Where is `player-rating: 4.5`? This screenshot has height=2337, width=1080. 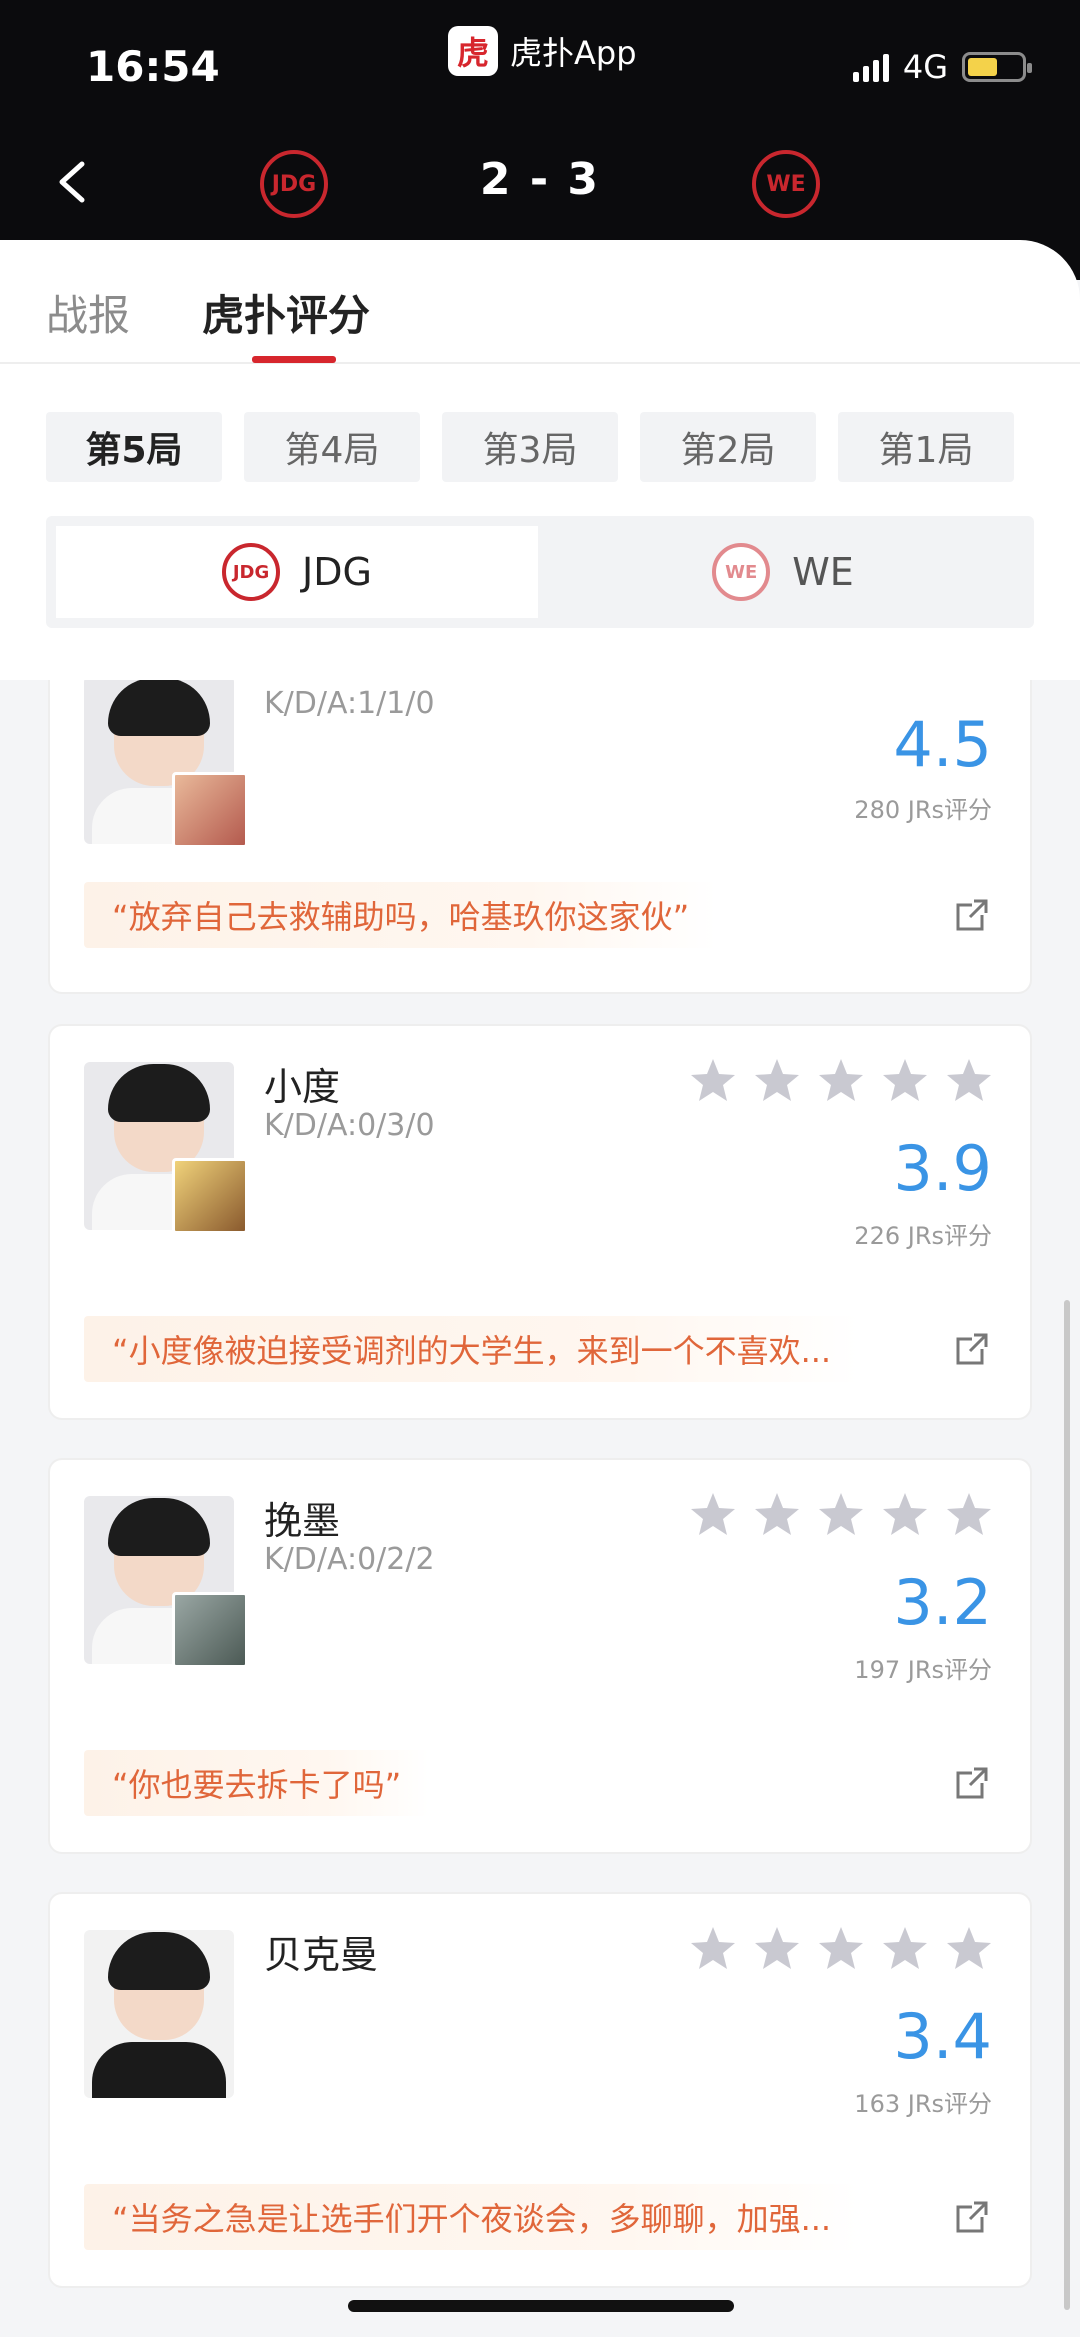 player-rating: 4.5 is located at coordinates (942, 744).